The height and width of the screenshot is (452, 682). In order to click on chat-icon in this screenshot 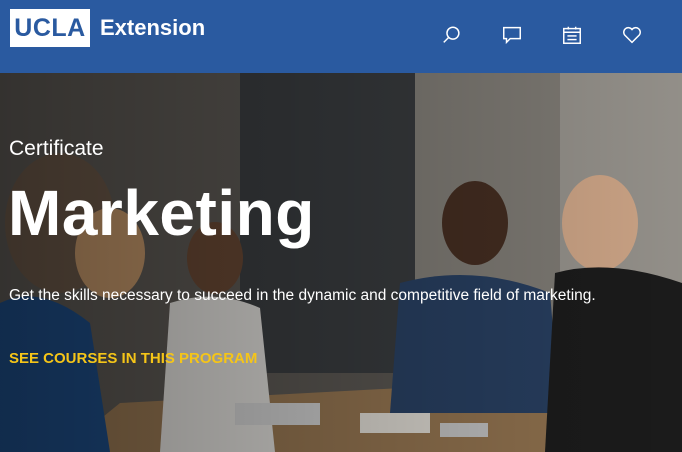, I will do `click(512, 35)`.